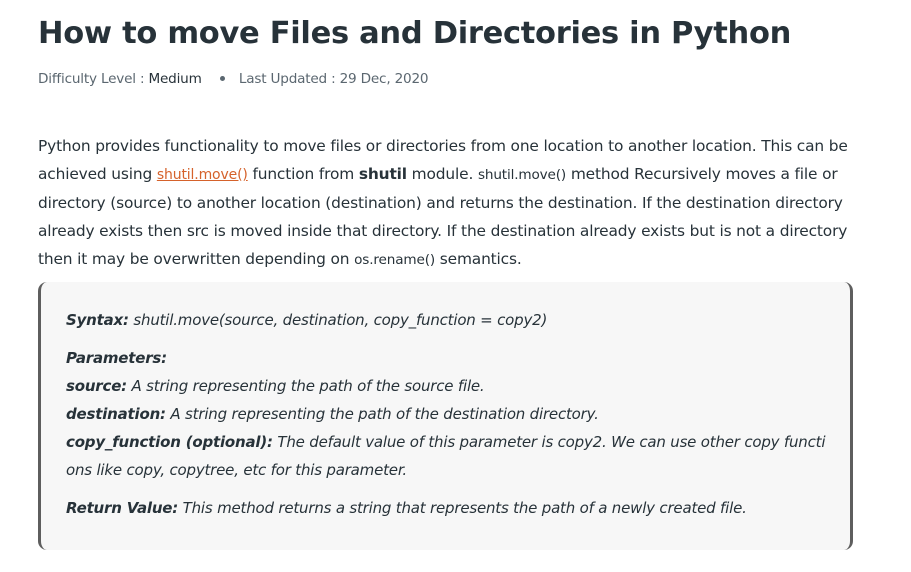 The image size is (911, 572). I want to click on param-name: copy_function (optional):, so click(169, 442).